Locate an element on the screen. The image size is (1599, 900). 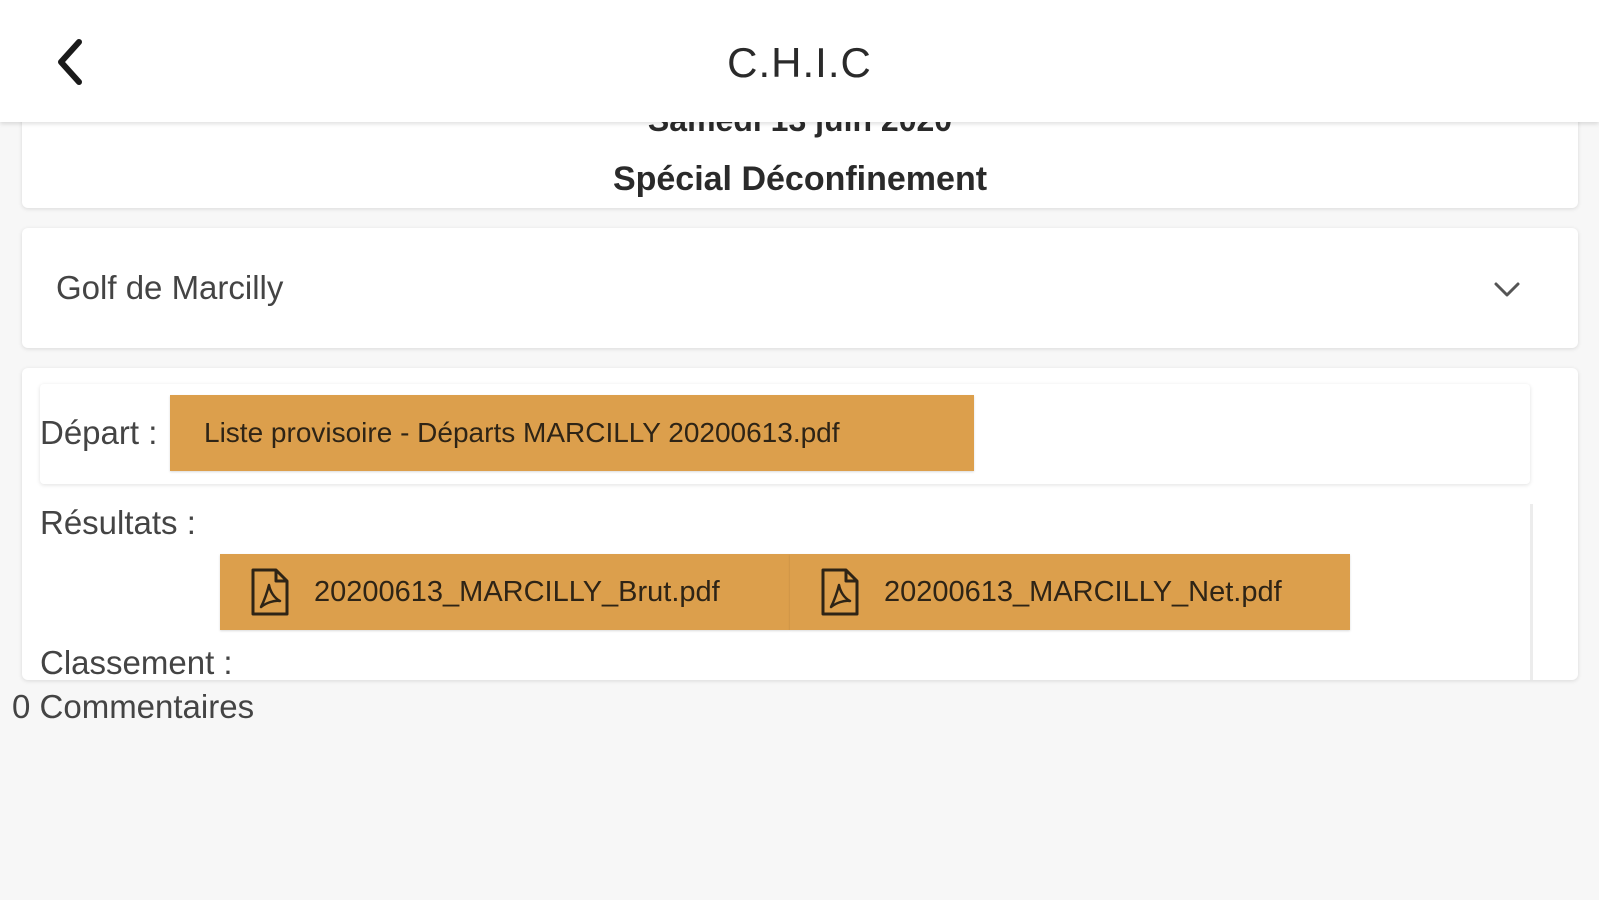
depart-label: Départ : is located at coordinates (99, 432).